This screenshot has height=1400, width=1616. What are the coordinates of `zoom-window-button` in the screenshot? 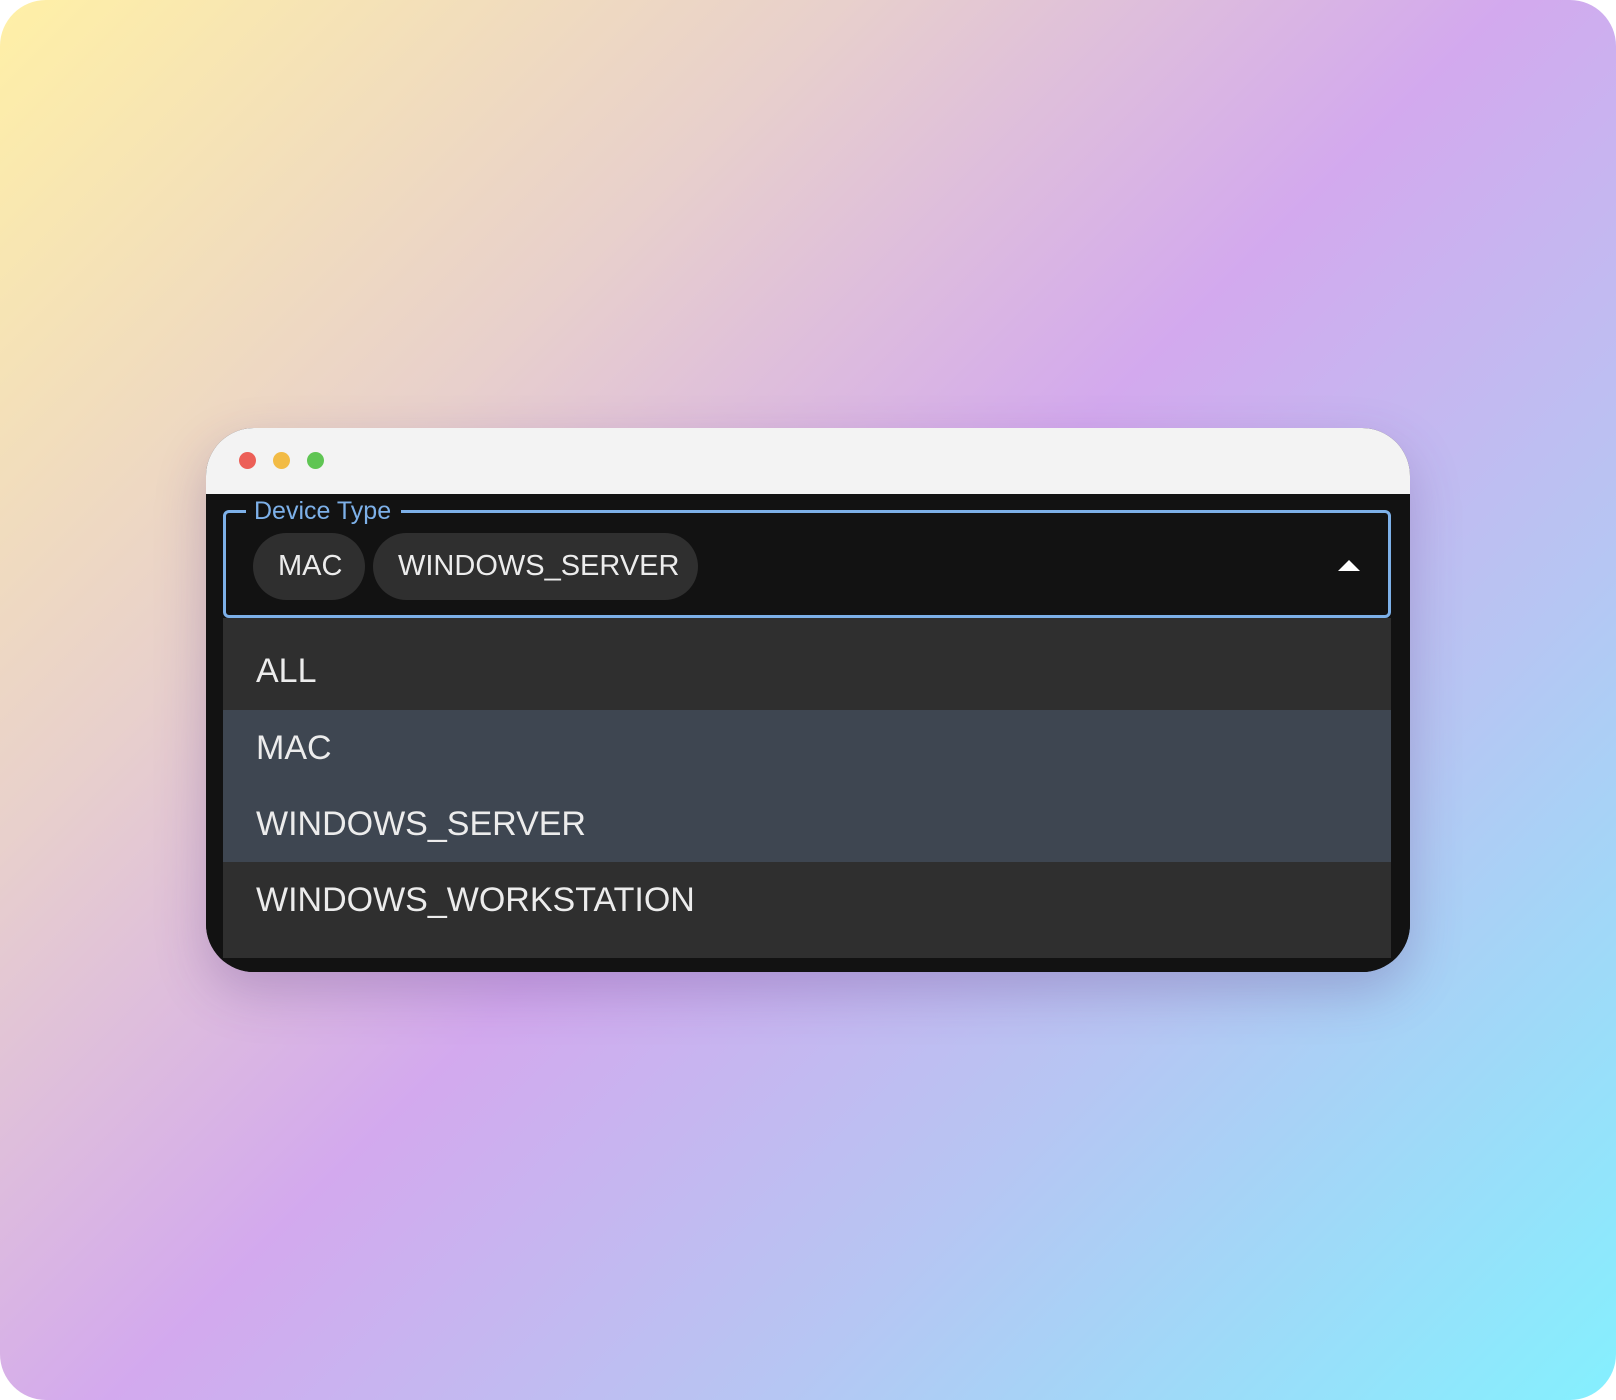 It's located at (315, 460).